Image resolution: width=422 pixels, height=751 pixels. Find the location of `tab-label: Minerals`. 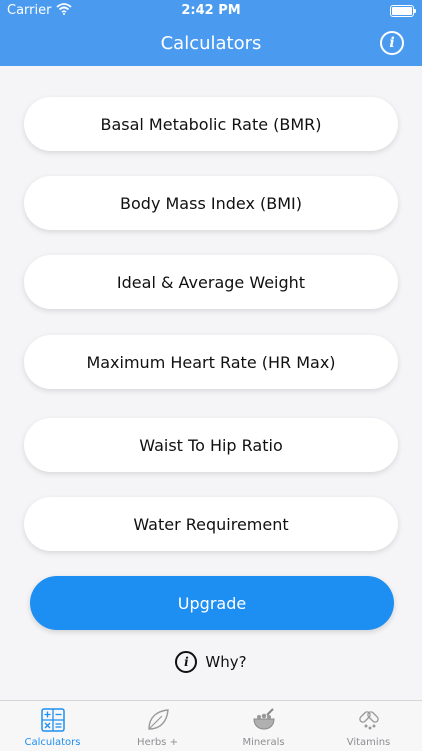

tab-label: Minerals is located at coordinates (263, 742).